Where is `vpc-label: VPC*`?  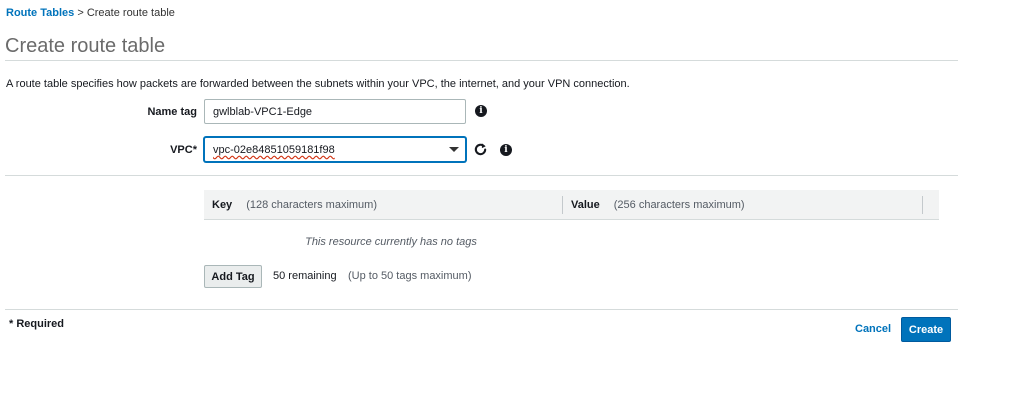 vpc-label: VPC* is located at coordinates (183, 150).